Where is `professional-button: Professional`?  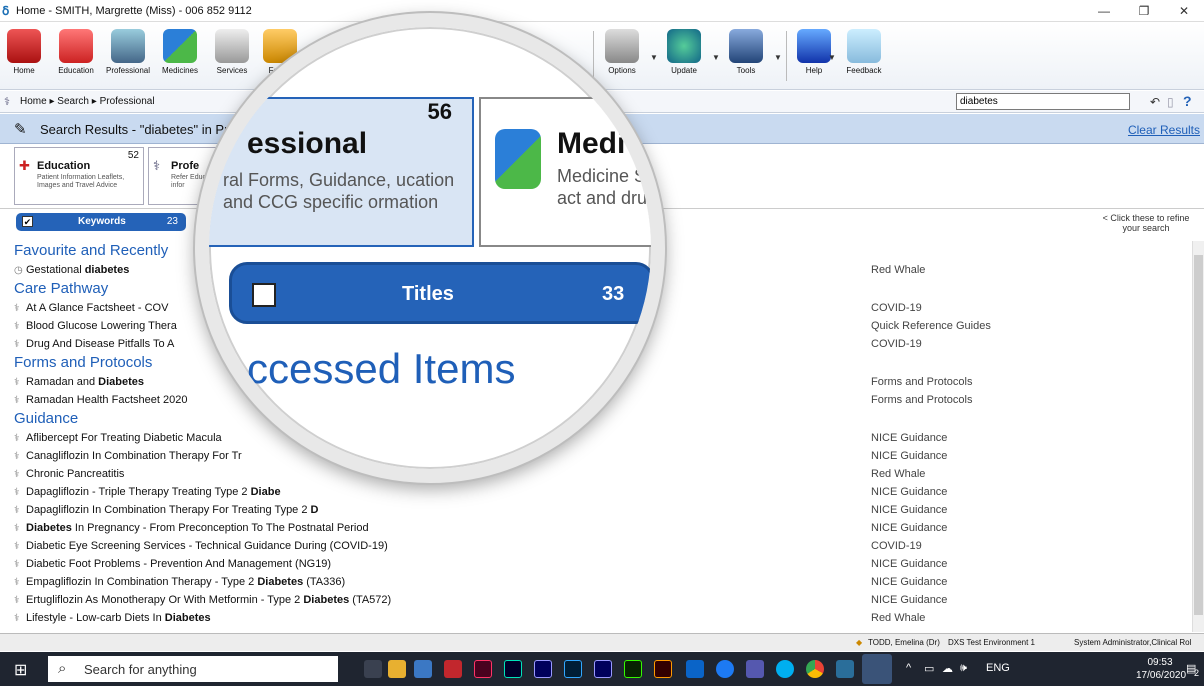 professional-button: Professional is located at coordinates (128, 56).